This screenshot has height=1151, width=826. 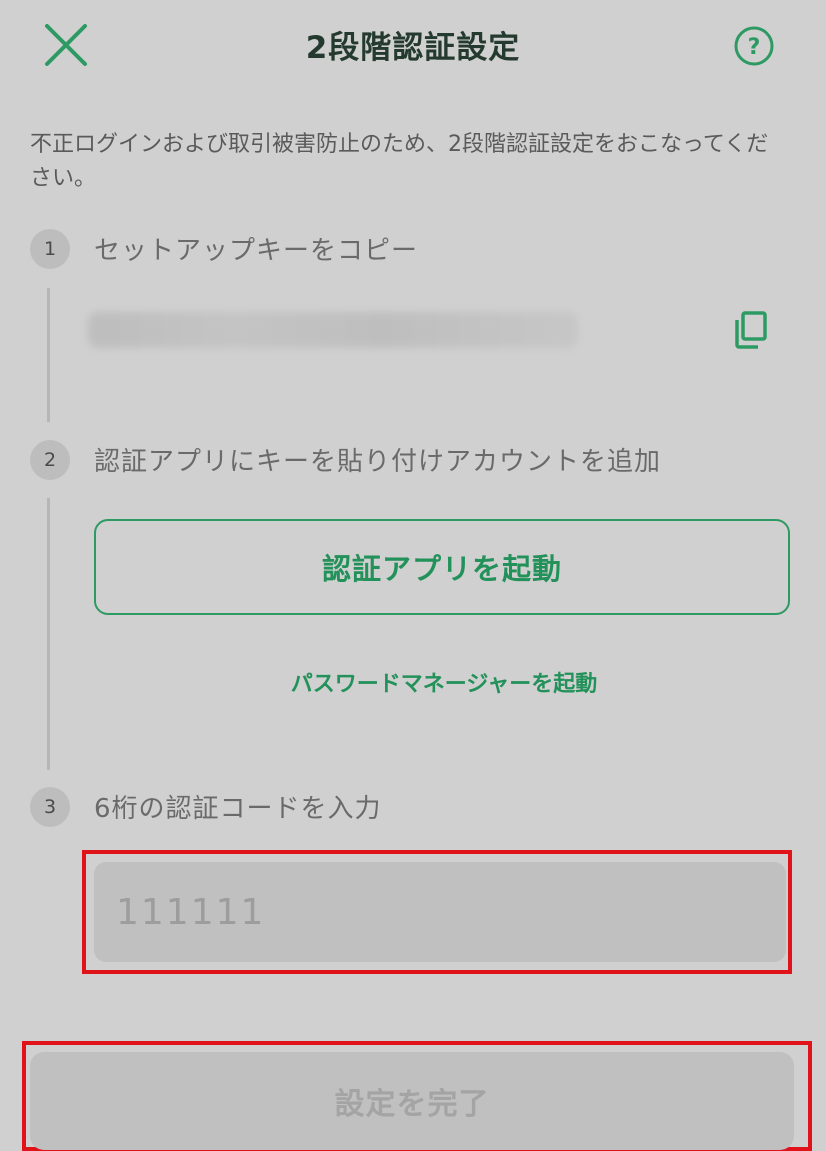 I want to click on step-3-label: 6桁の認証コードを入力, so click(x=238, y=809).